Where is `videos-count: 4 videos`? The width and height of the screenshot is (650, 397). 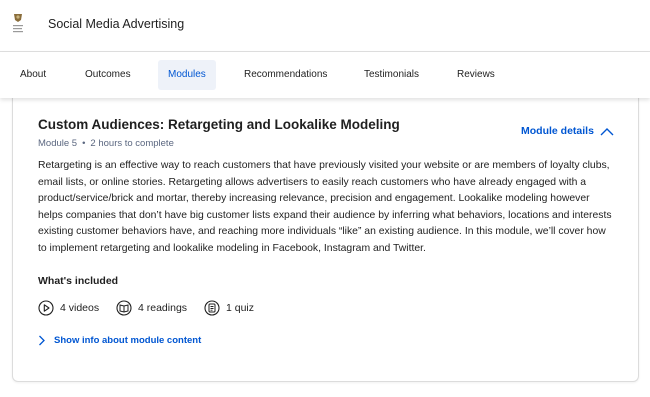 videos-count: 4 videos is located at coordinates (68, 308).